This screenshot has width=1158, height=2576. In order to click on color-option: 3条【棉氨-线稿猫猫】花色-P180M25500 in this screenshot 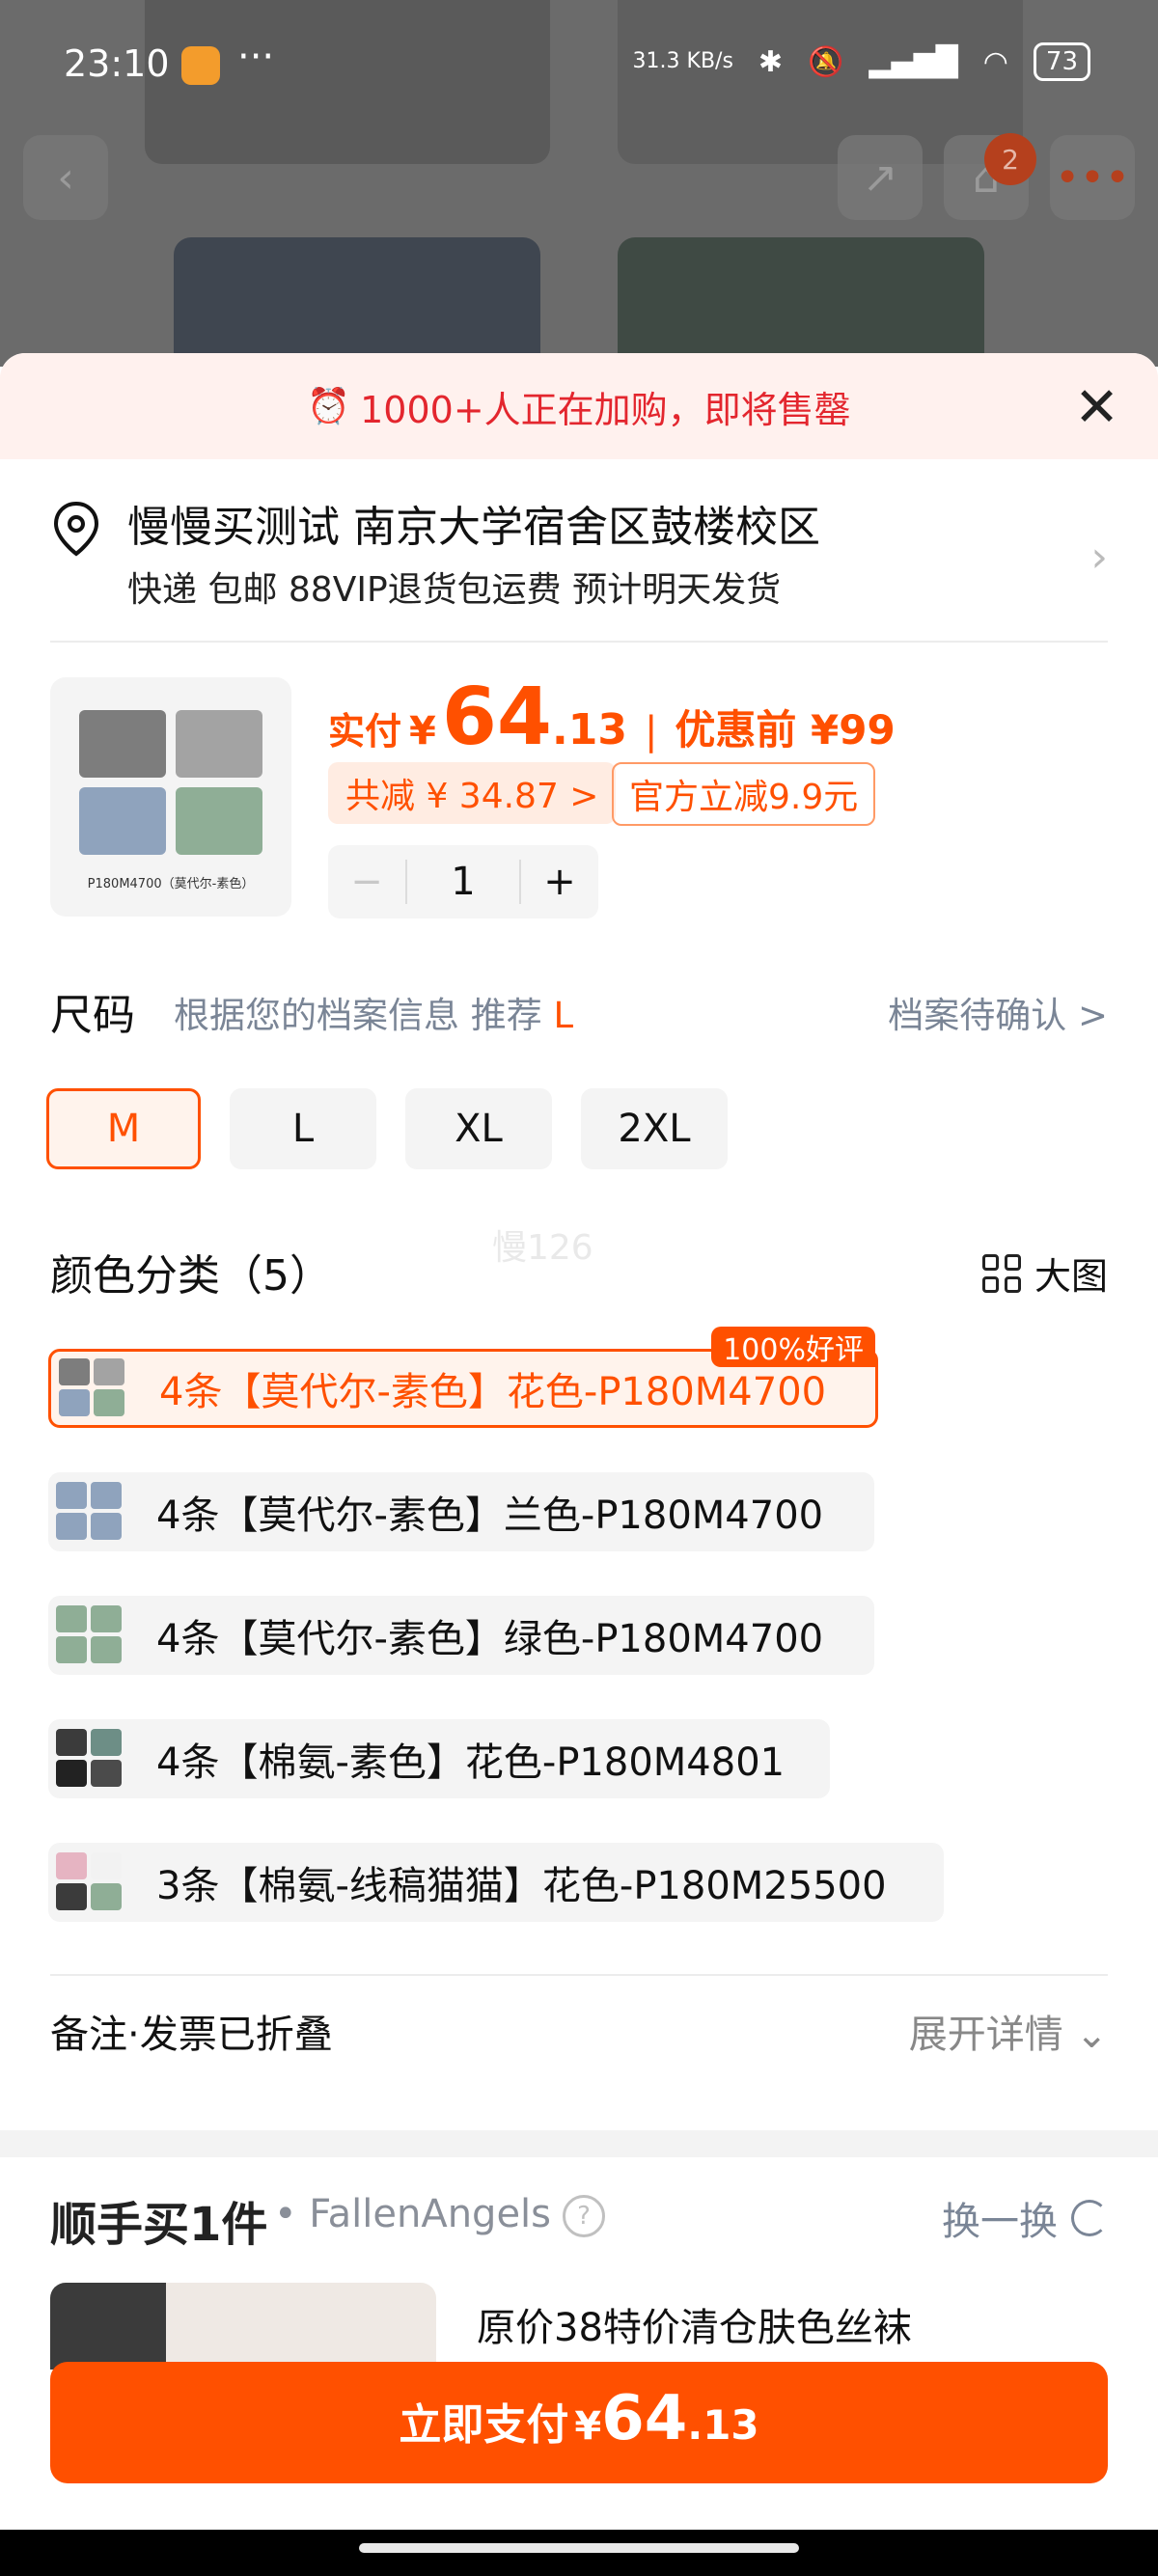, I will do `click(496, 1883)`.